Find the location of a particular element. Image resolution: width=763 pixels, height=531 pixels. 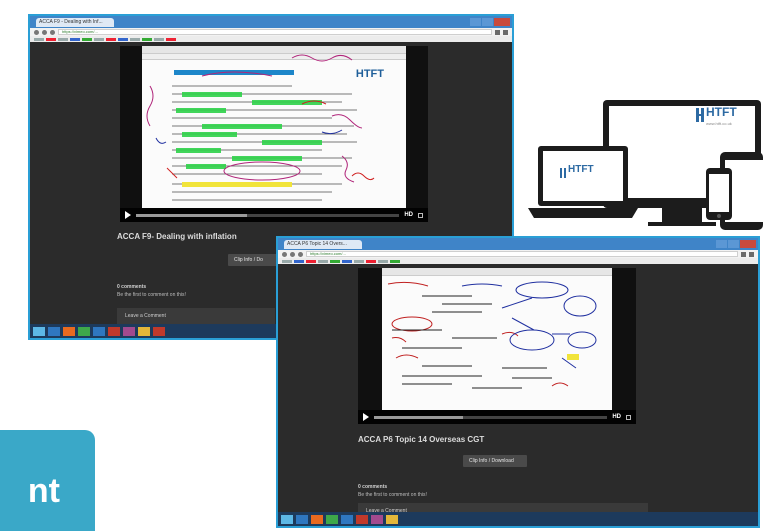

taskbar is located at coordinates (518, 519).